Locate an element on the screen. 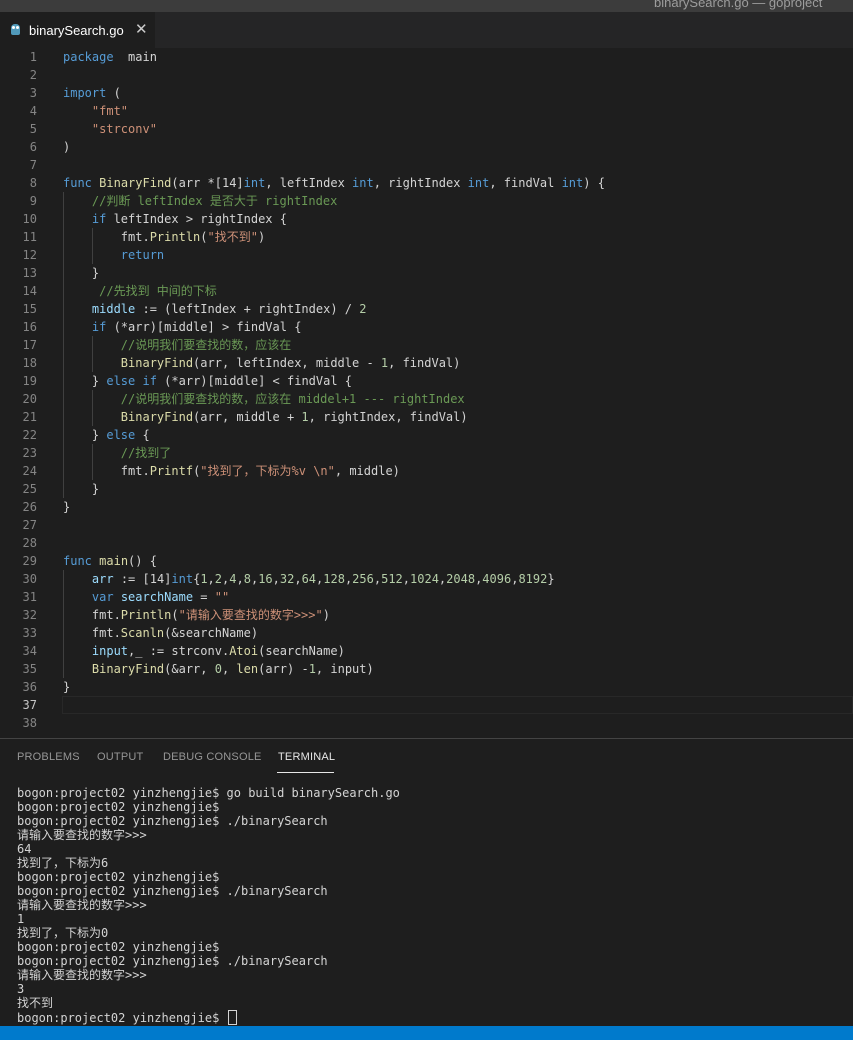  code-line: 4 "fmt" is located at coordinates (426, 111).